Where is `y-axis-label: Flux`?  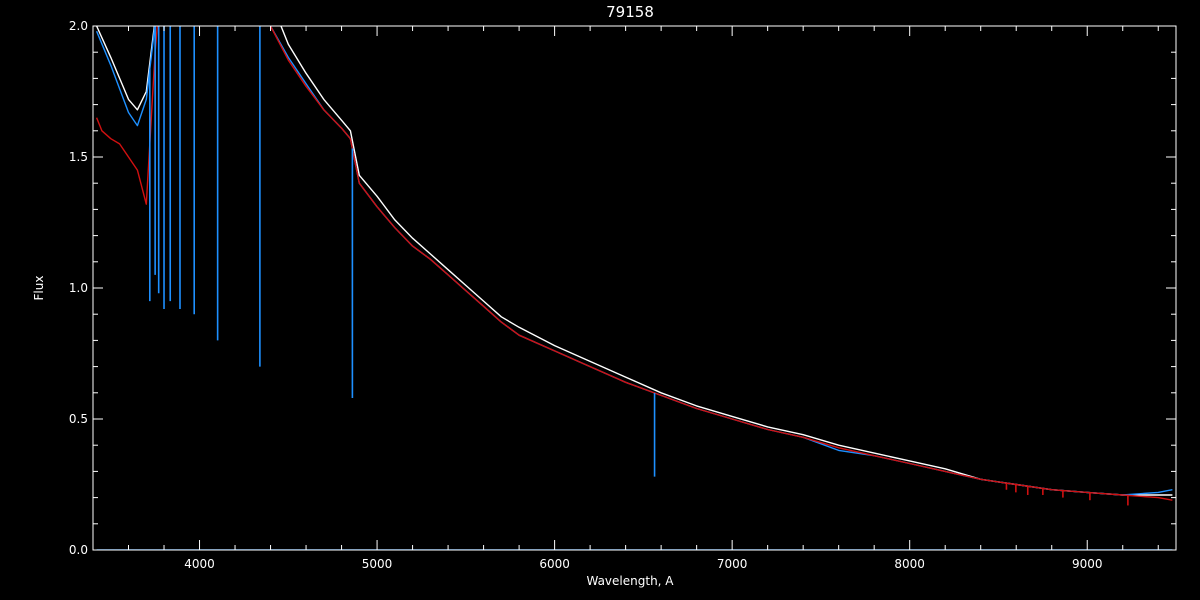 y-axis-label: Flux is located at coordinates (39, 288).